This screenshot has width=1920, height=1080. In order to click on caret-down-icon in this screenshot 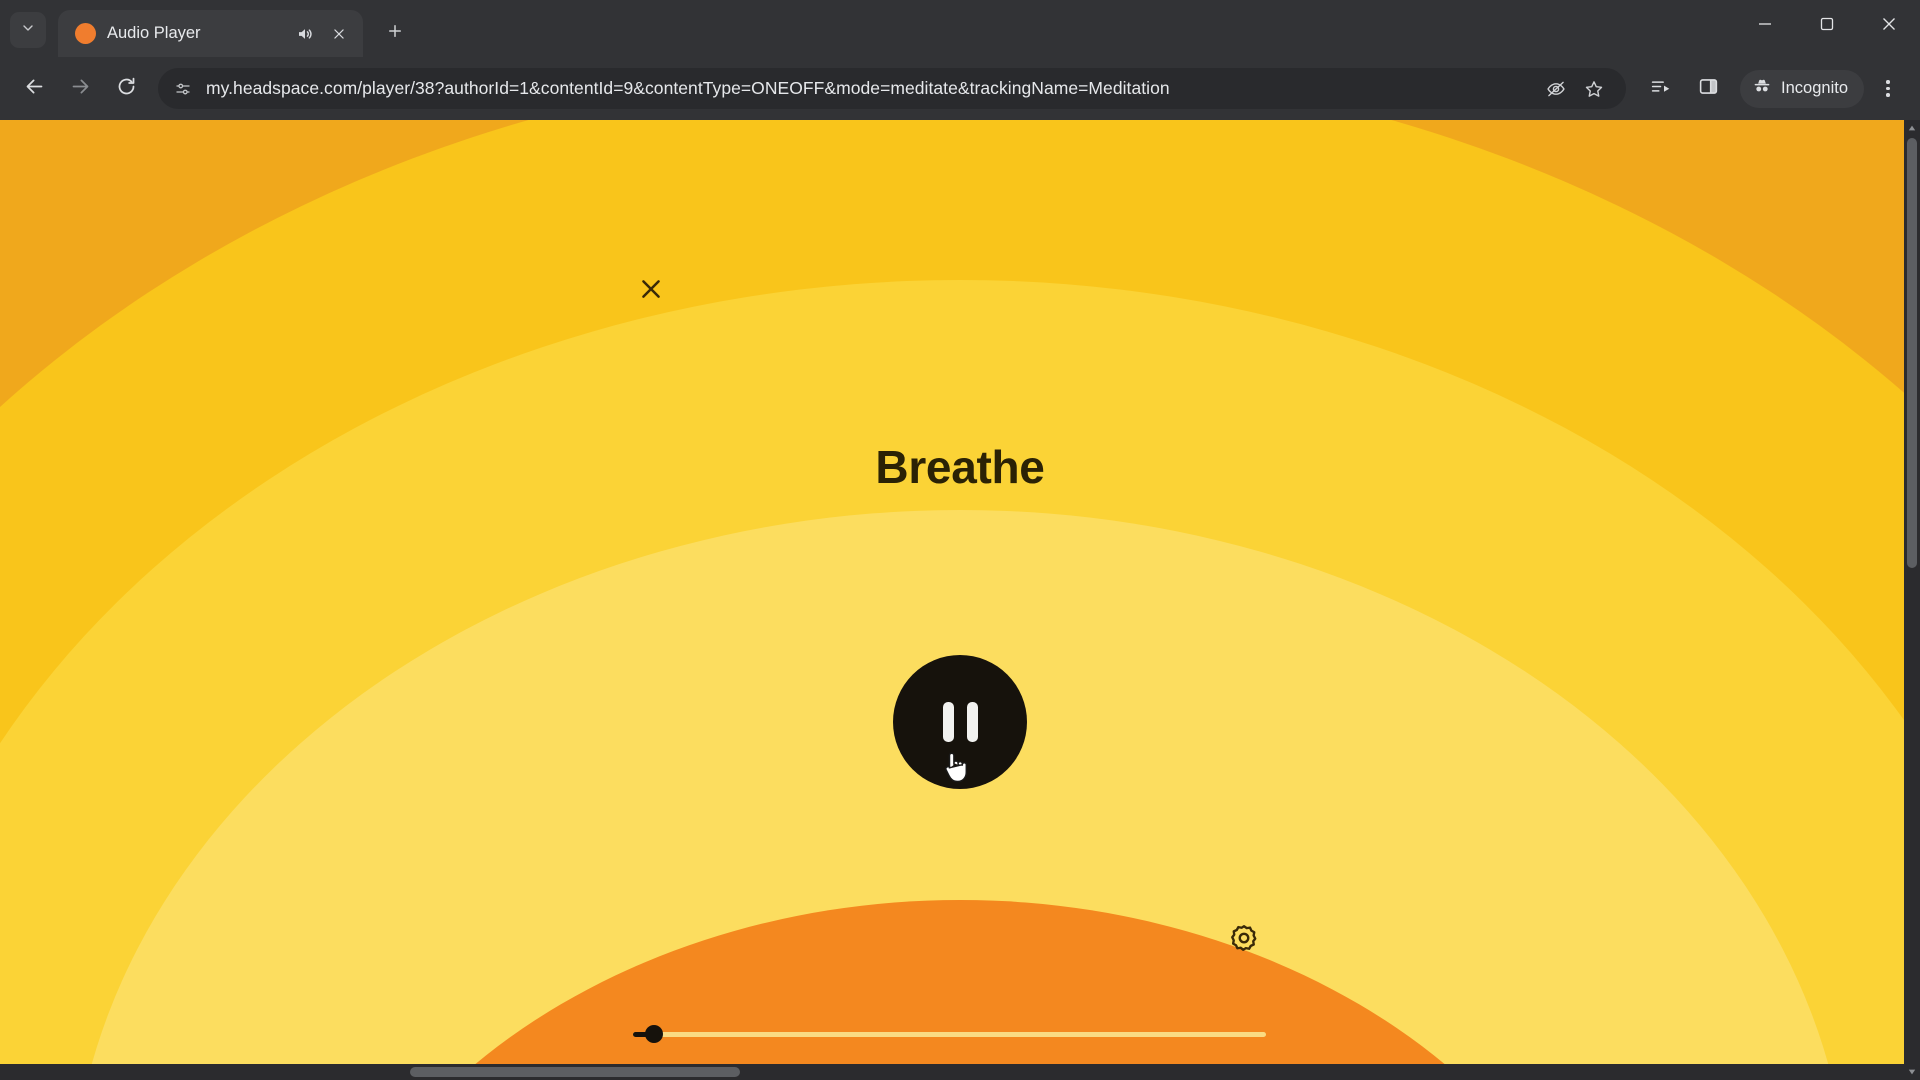, I will do `click(1912, 1071)`.